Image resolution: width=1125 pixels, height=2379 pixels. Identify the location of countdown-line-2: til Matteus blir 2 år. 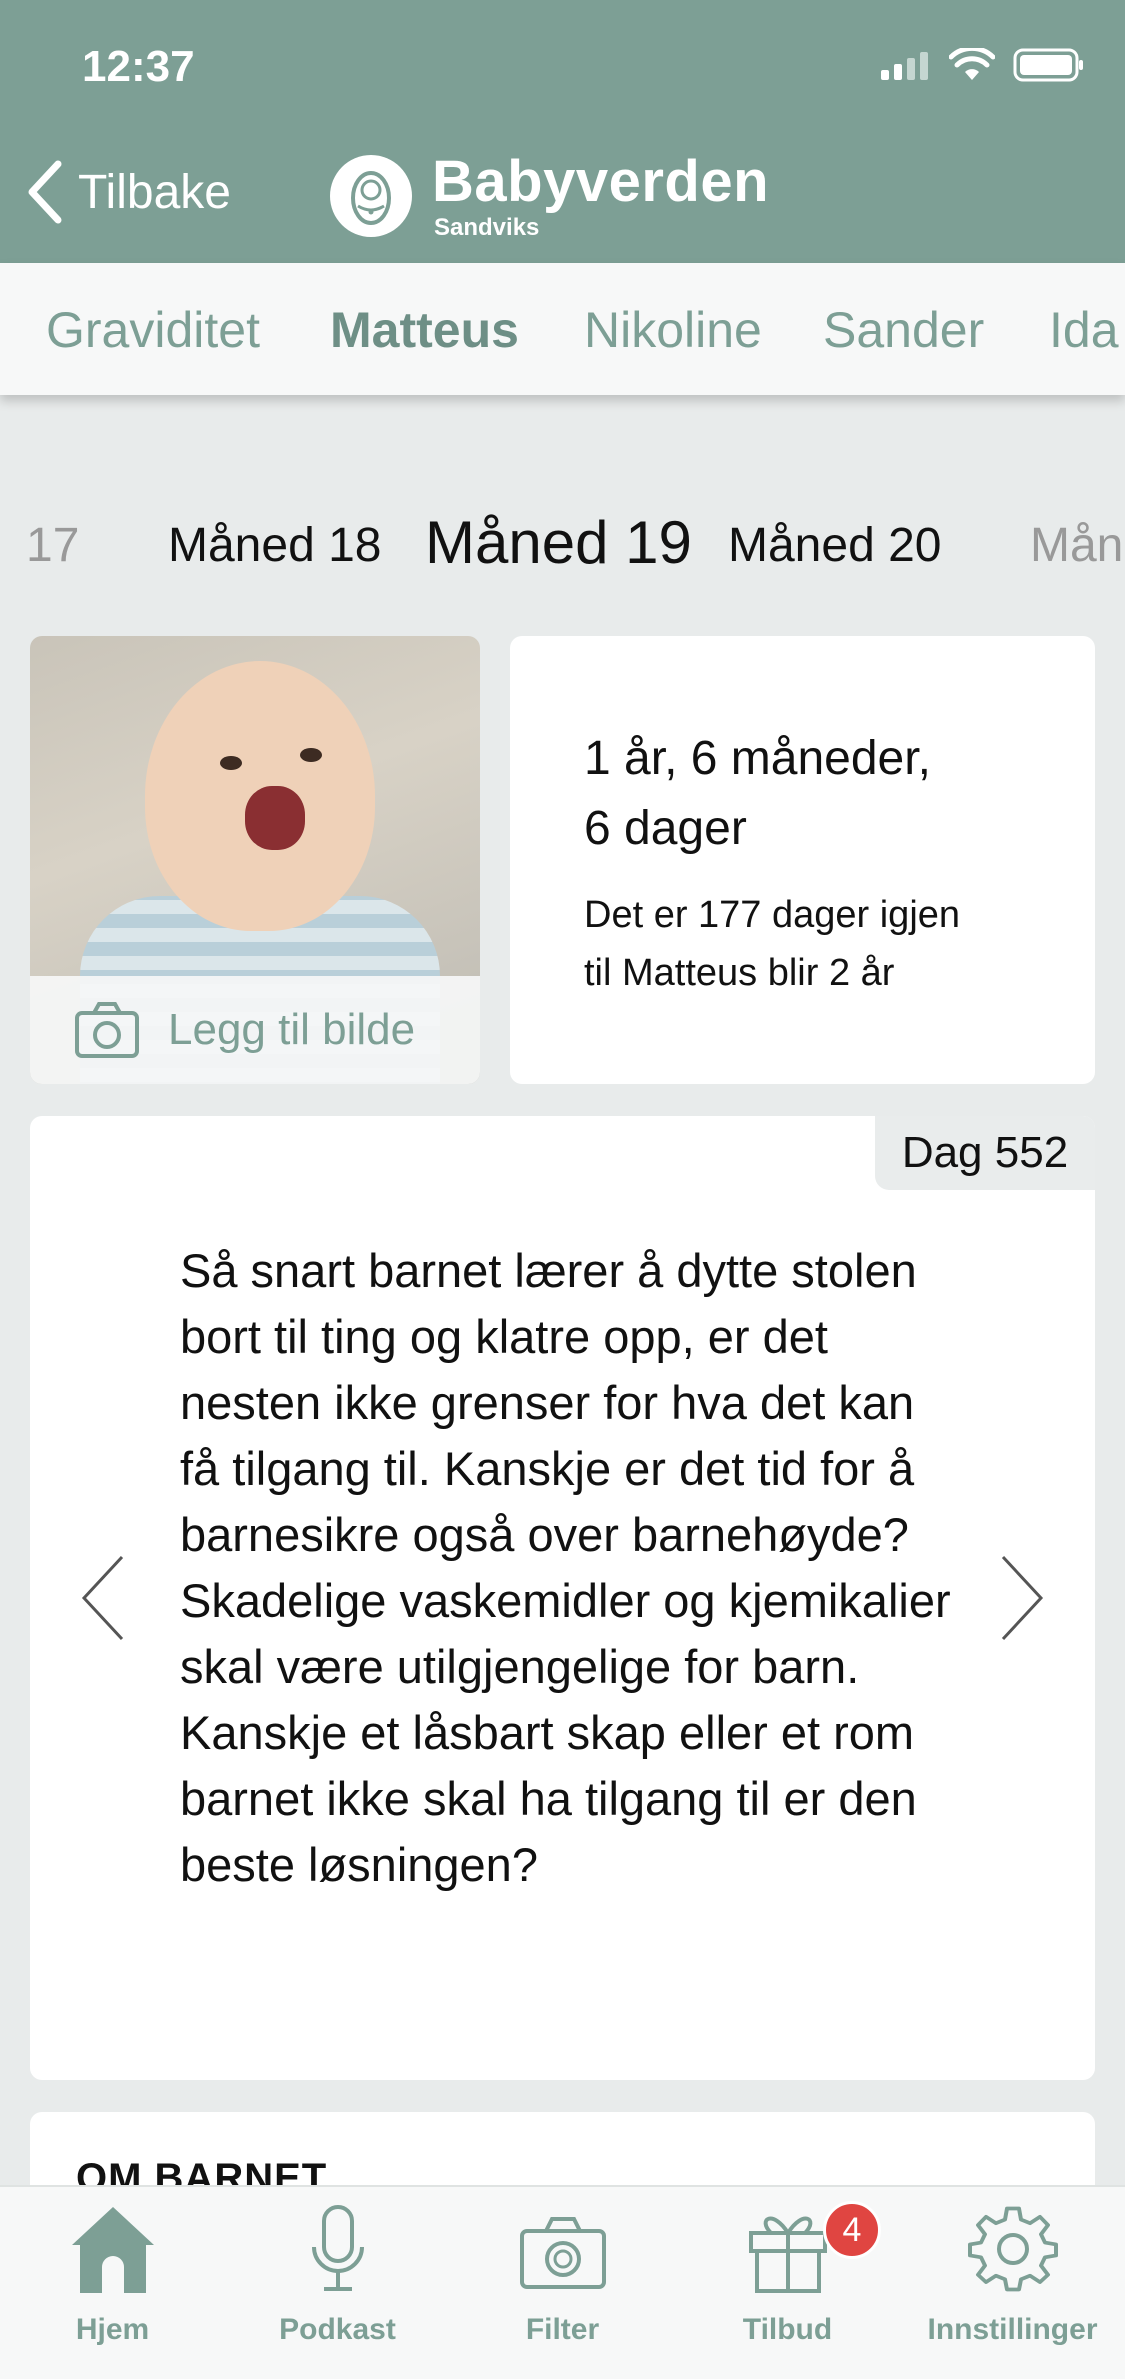
(739, 973).